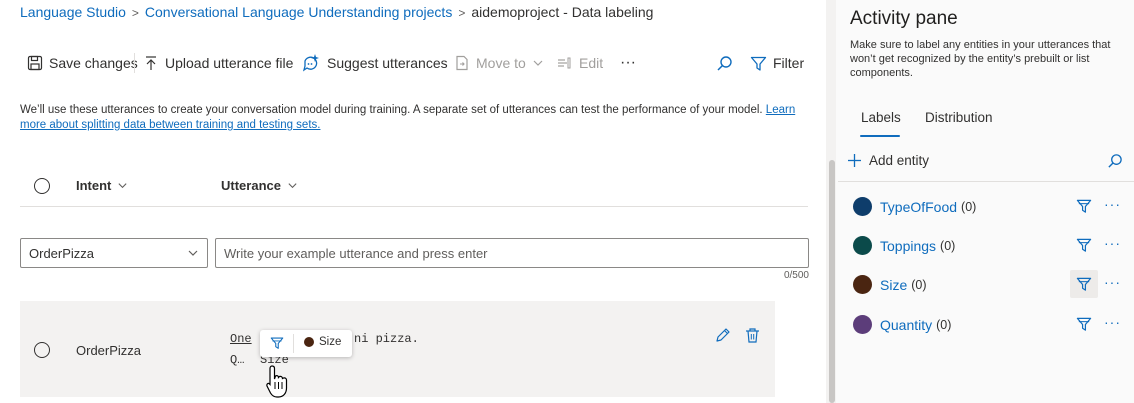 The height and width of the screenshot is (403, 1134). I want to click on popup-size-label: Size, so click(330, 342).